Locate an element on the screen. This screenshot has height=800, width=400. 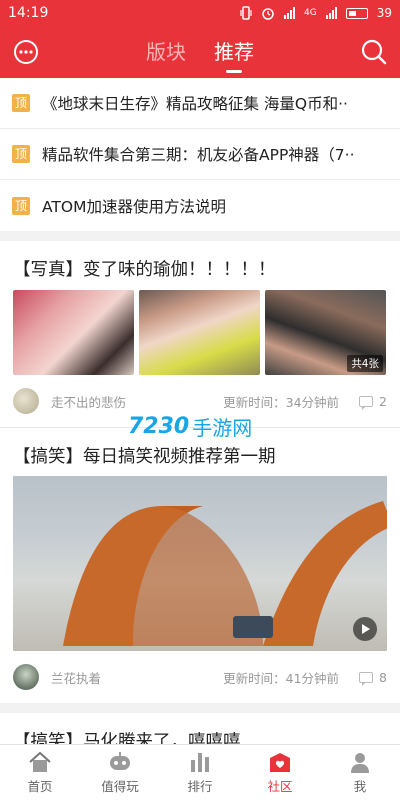
watermark-text: 手游网 is located at coordinates (222, 428).